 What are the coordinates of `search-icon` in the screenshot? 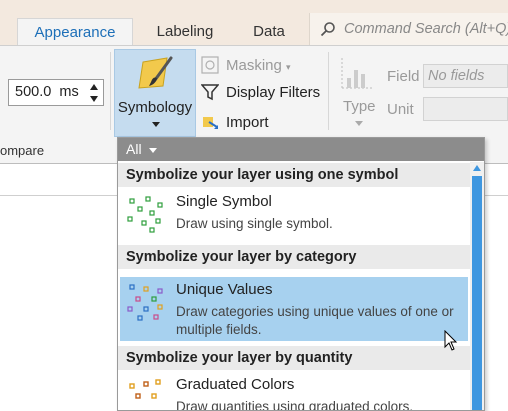 It's located at (327, 29).